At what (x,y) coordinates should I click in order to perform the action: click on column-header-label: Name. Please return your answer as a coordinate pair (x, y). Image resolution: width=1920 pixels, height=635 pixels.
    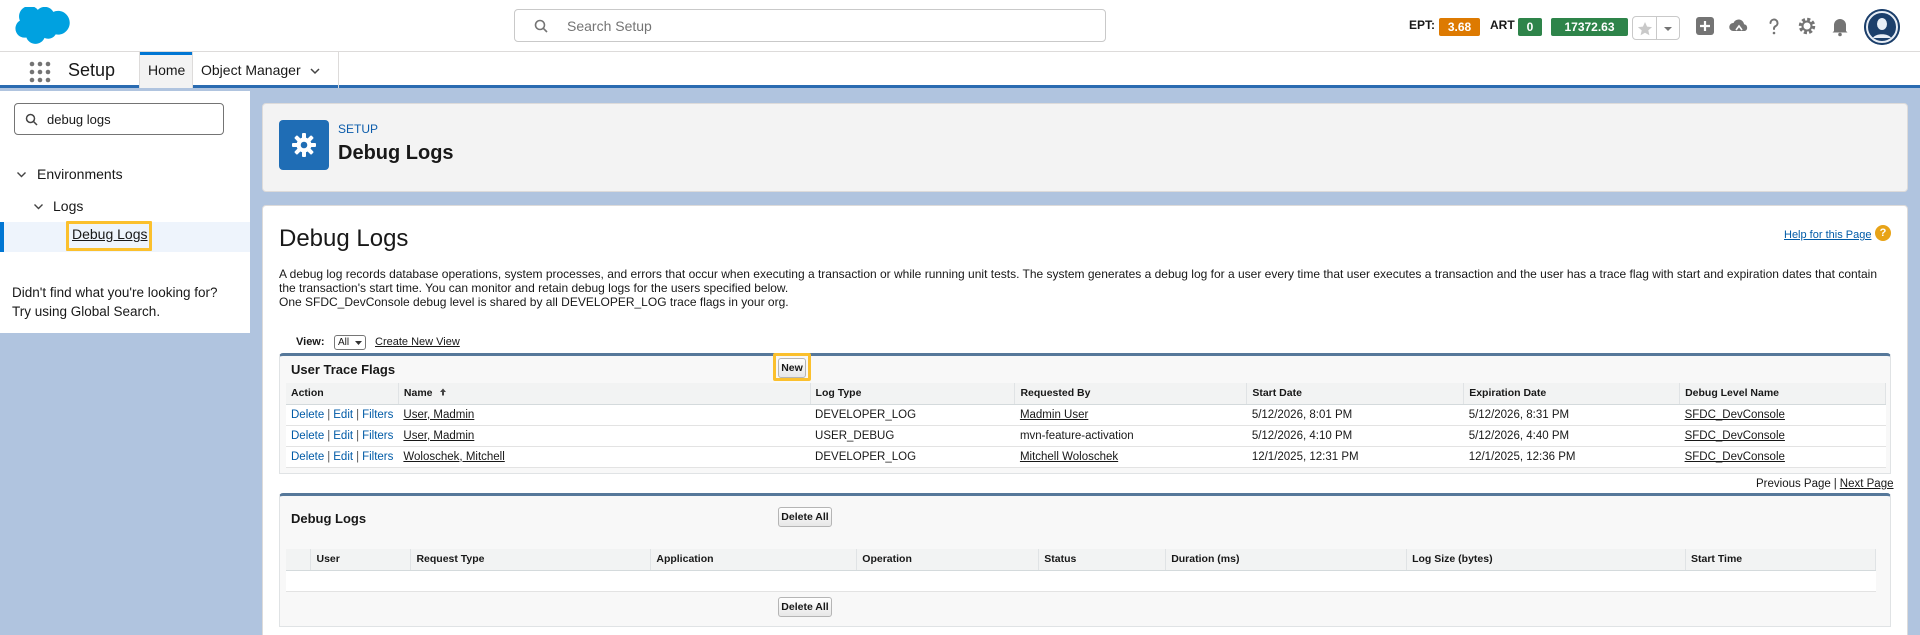
    Looking at the image, I should click on (418, 393).